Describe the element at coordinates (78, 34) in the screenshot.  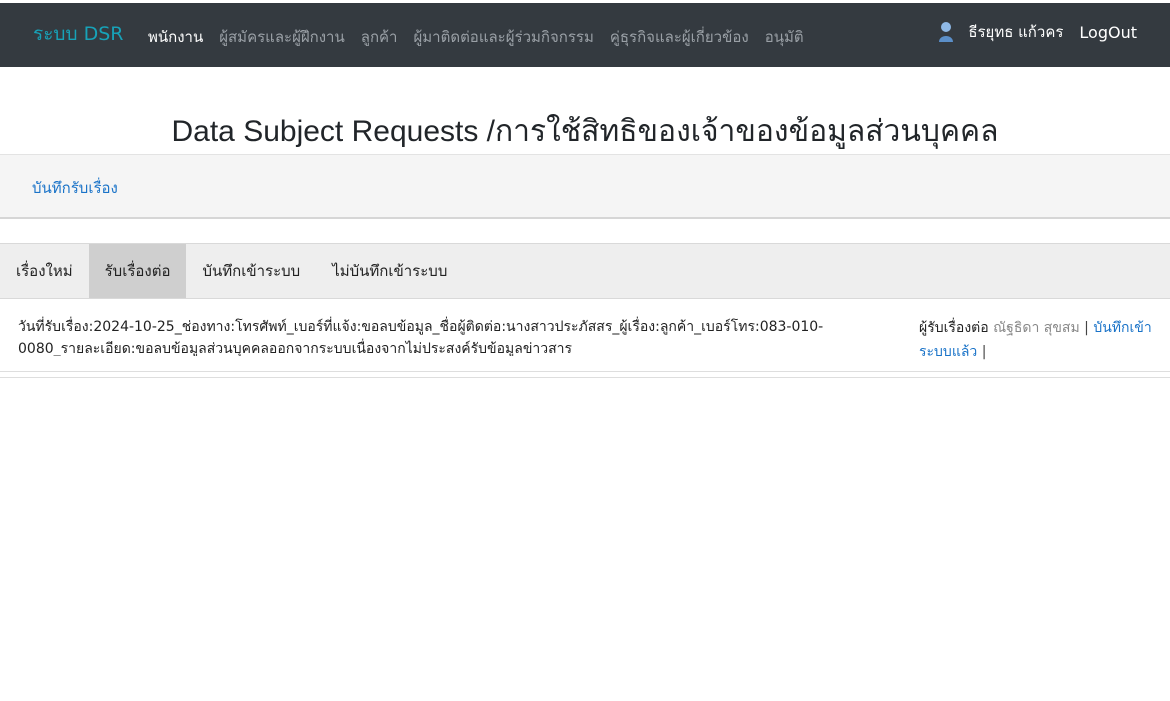
I see `brand-link: ระบบ DSR` at that location.